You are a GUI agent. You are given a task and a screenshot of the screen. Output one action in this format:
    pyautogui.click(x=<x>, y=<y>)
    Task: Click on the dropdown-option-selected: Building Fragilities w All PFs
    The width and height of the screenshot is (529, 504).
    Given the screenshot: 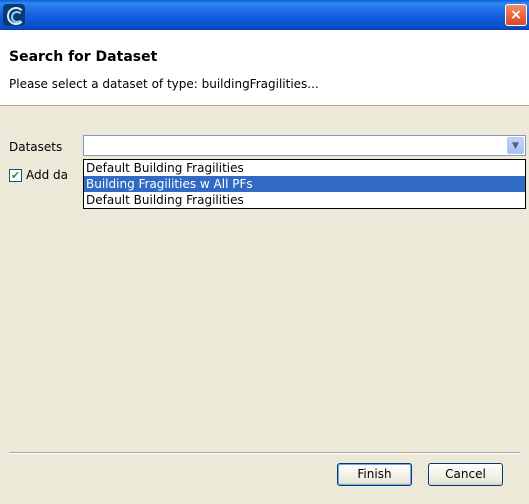 What is the action you would take?
    pyautogui.click(x=304, y=184)
    